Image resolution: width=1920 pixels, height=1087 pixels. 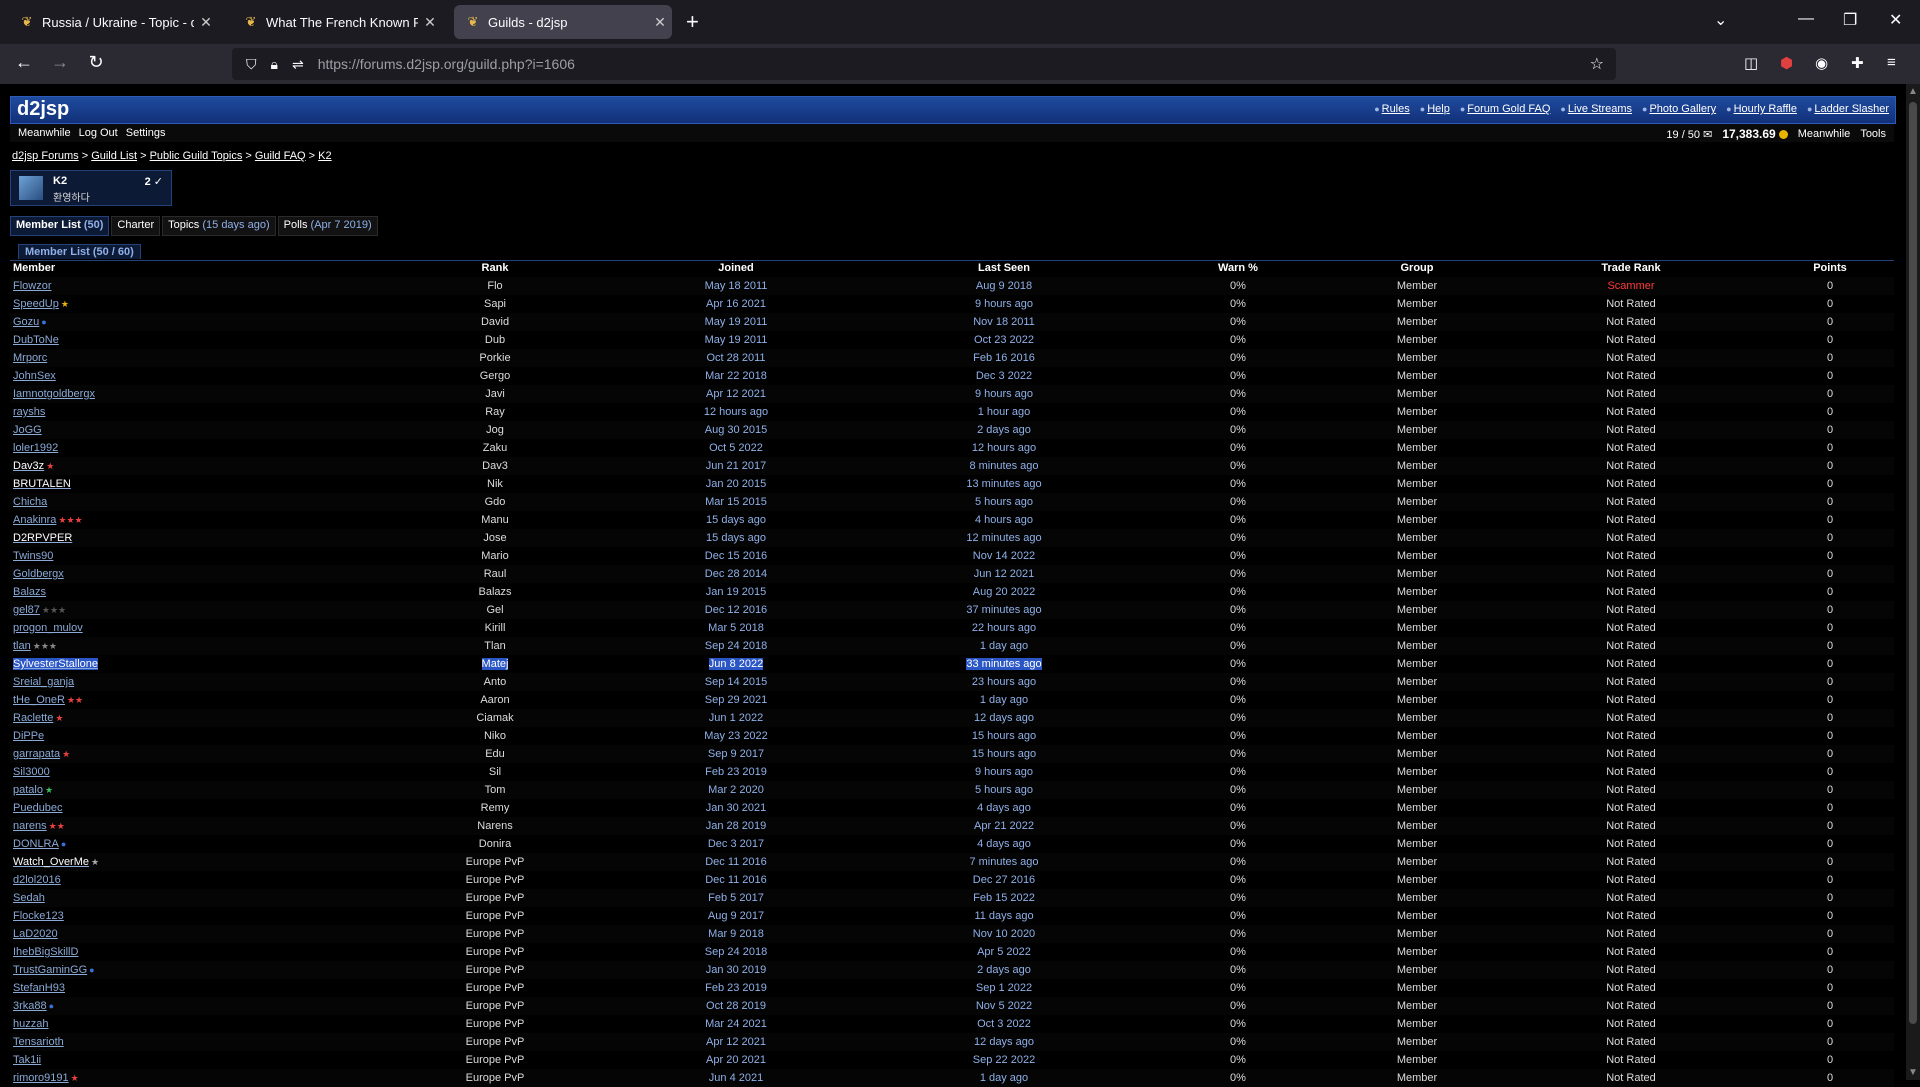 I want to click on member-link: rimoro9191 ★, so click(x=46, y=1078).